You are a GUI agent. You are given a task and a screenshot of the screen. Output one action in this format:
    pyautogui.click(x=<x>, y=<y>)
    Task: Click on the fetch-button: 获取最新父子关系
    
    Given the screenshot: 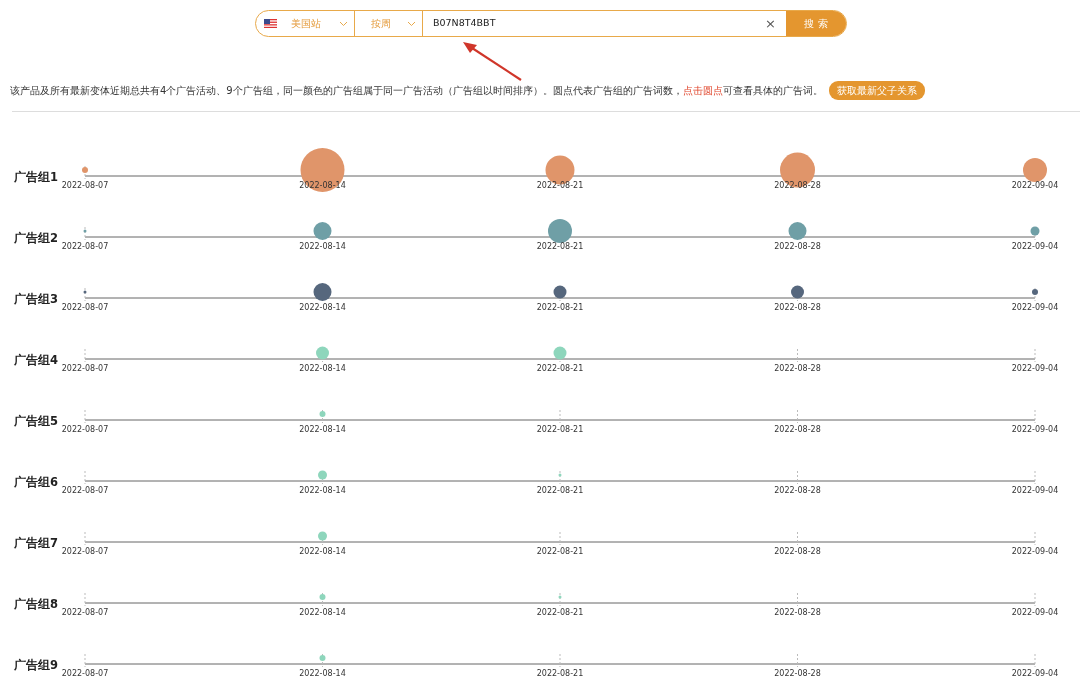 What is the action you would take?
    pyautogui.click(x=876, y=90)
    